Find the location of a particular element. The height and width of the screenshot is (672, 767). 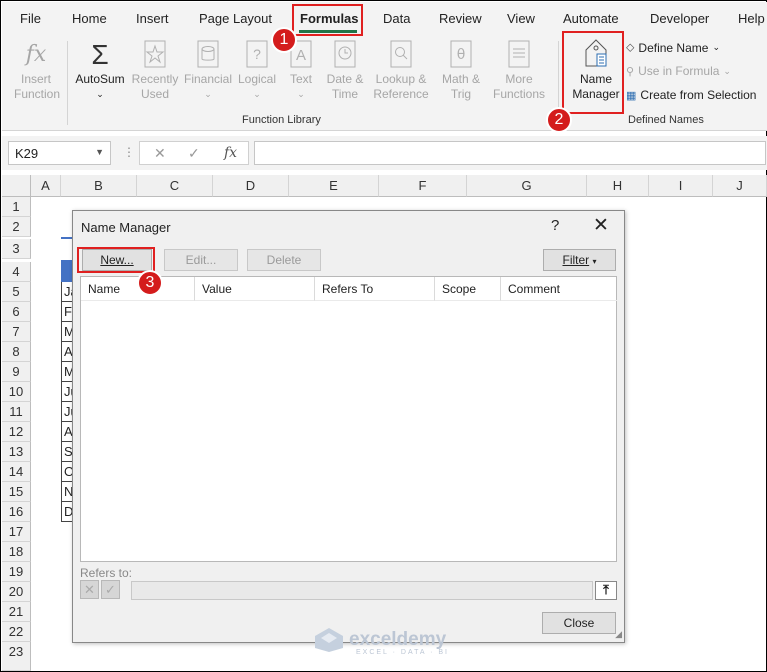

row-header: 4 is located at coordinates (16, 272).